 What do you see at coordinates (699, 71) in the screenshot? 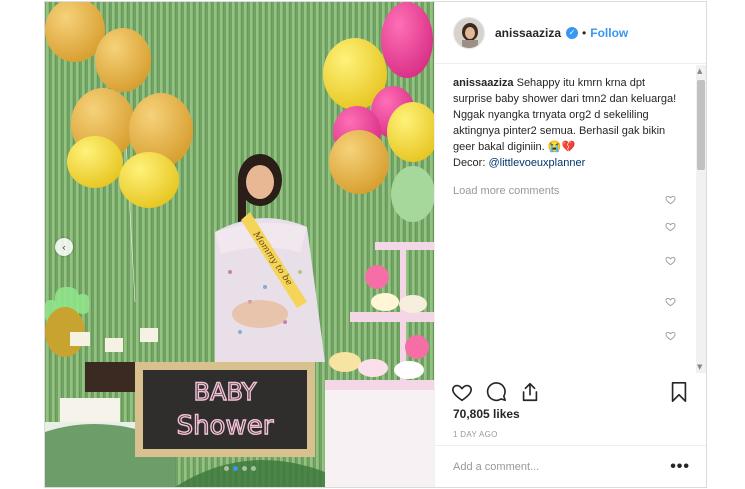
I see `scroll-up-icon: ▲` at bounding box center [699, 71].